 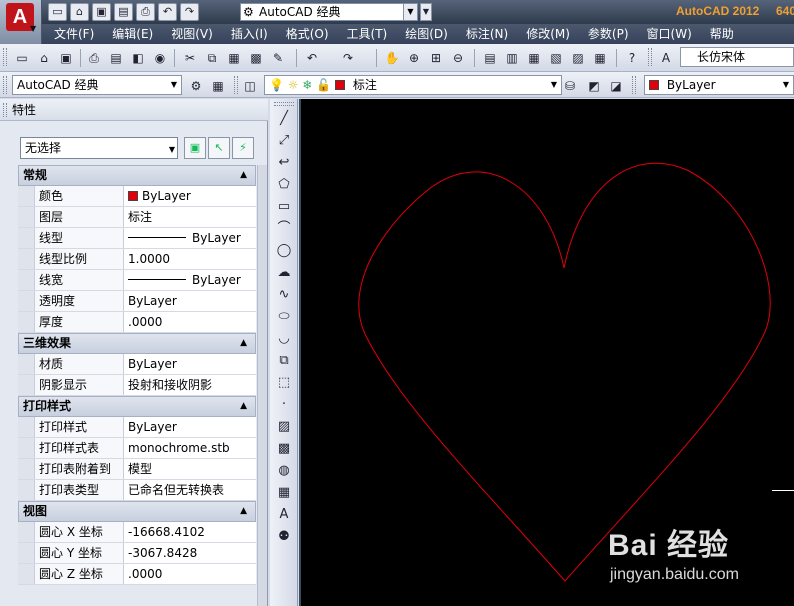 What do you see at coordinates (256, 58) in the screenshot?
I see `paste-special-icon: ▩` at bounding box center [256, 58].